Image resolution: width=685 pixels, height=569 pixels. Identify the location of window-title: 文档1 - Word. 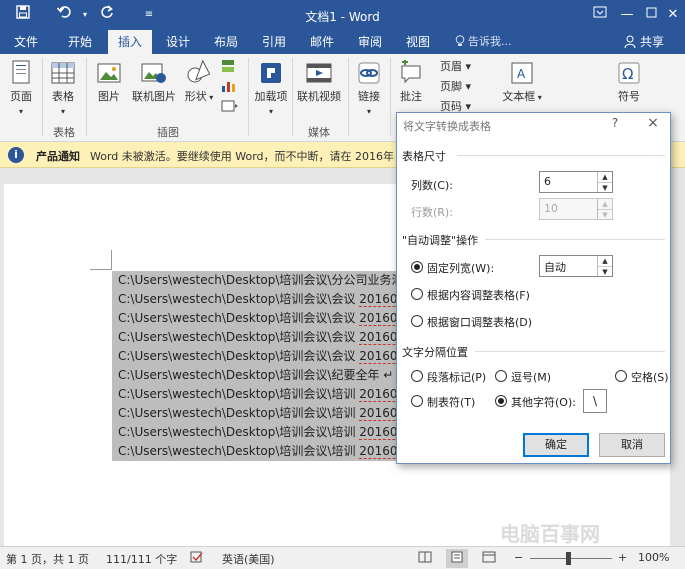
(342, 17).